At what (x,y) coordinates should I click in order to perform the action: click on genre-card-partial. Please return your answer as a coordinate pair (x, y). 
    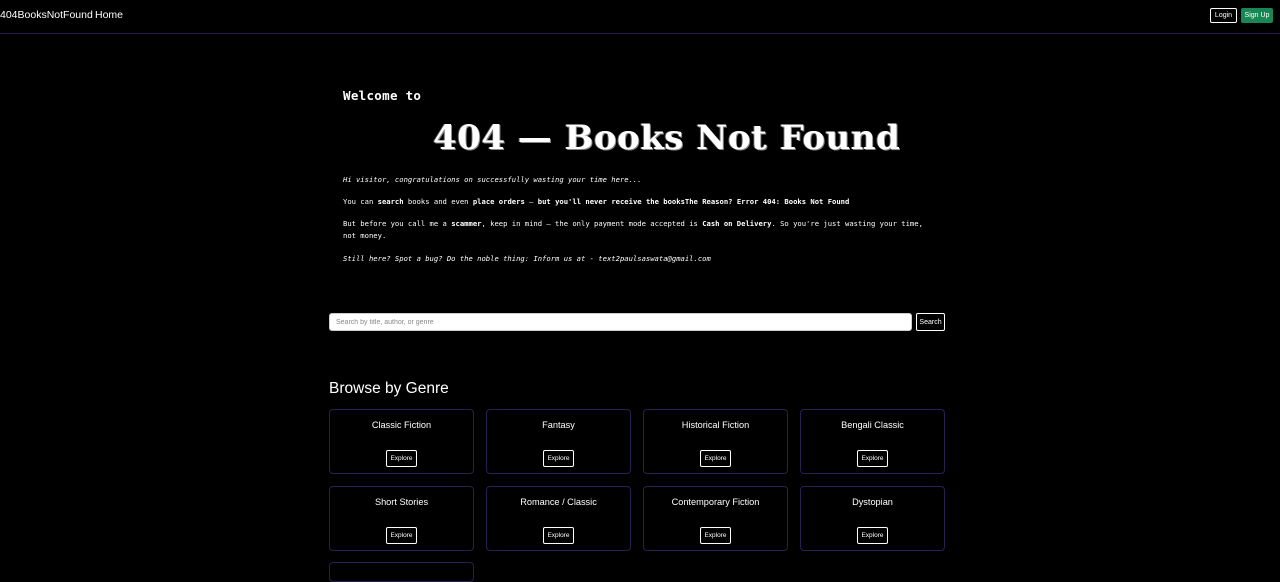
    Looking at the image, I should click on (401, 572).